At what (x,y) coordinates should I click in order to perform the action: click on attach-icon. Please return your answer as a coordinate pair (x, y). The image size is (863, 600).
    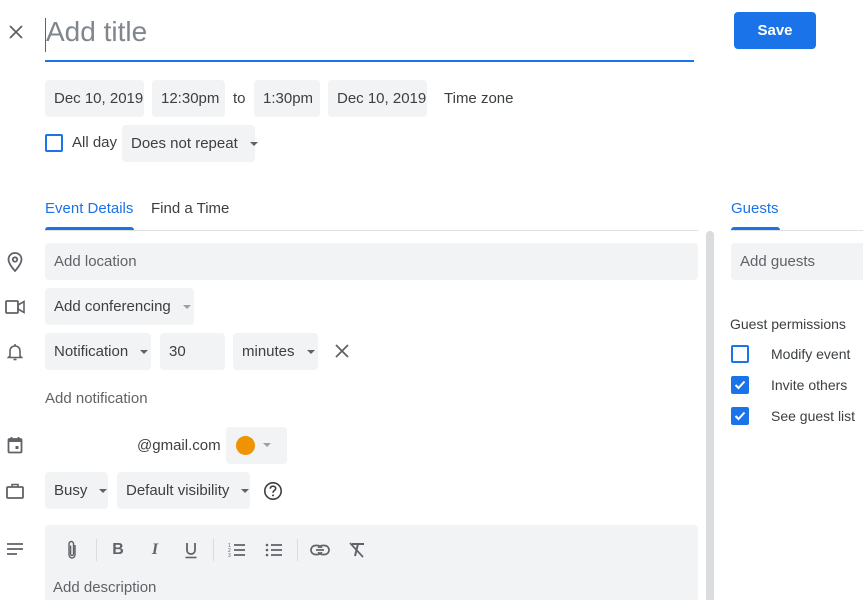
    Looking at the image, I should click on (72, 550).